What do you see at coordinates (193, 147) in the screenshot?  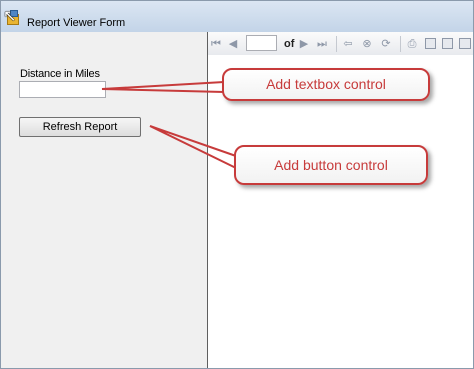 I see `button-callout-pointer` at bounding box center [193, 147].